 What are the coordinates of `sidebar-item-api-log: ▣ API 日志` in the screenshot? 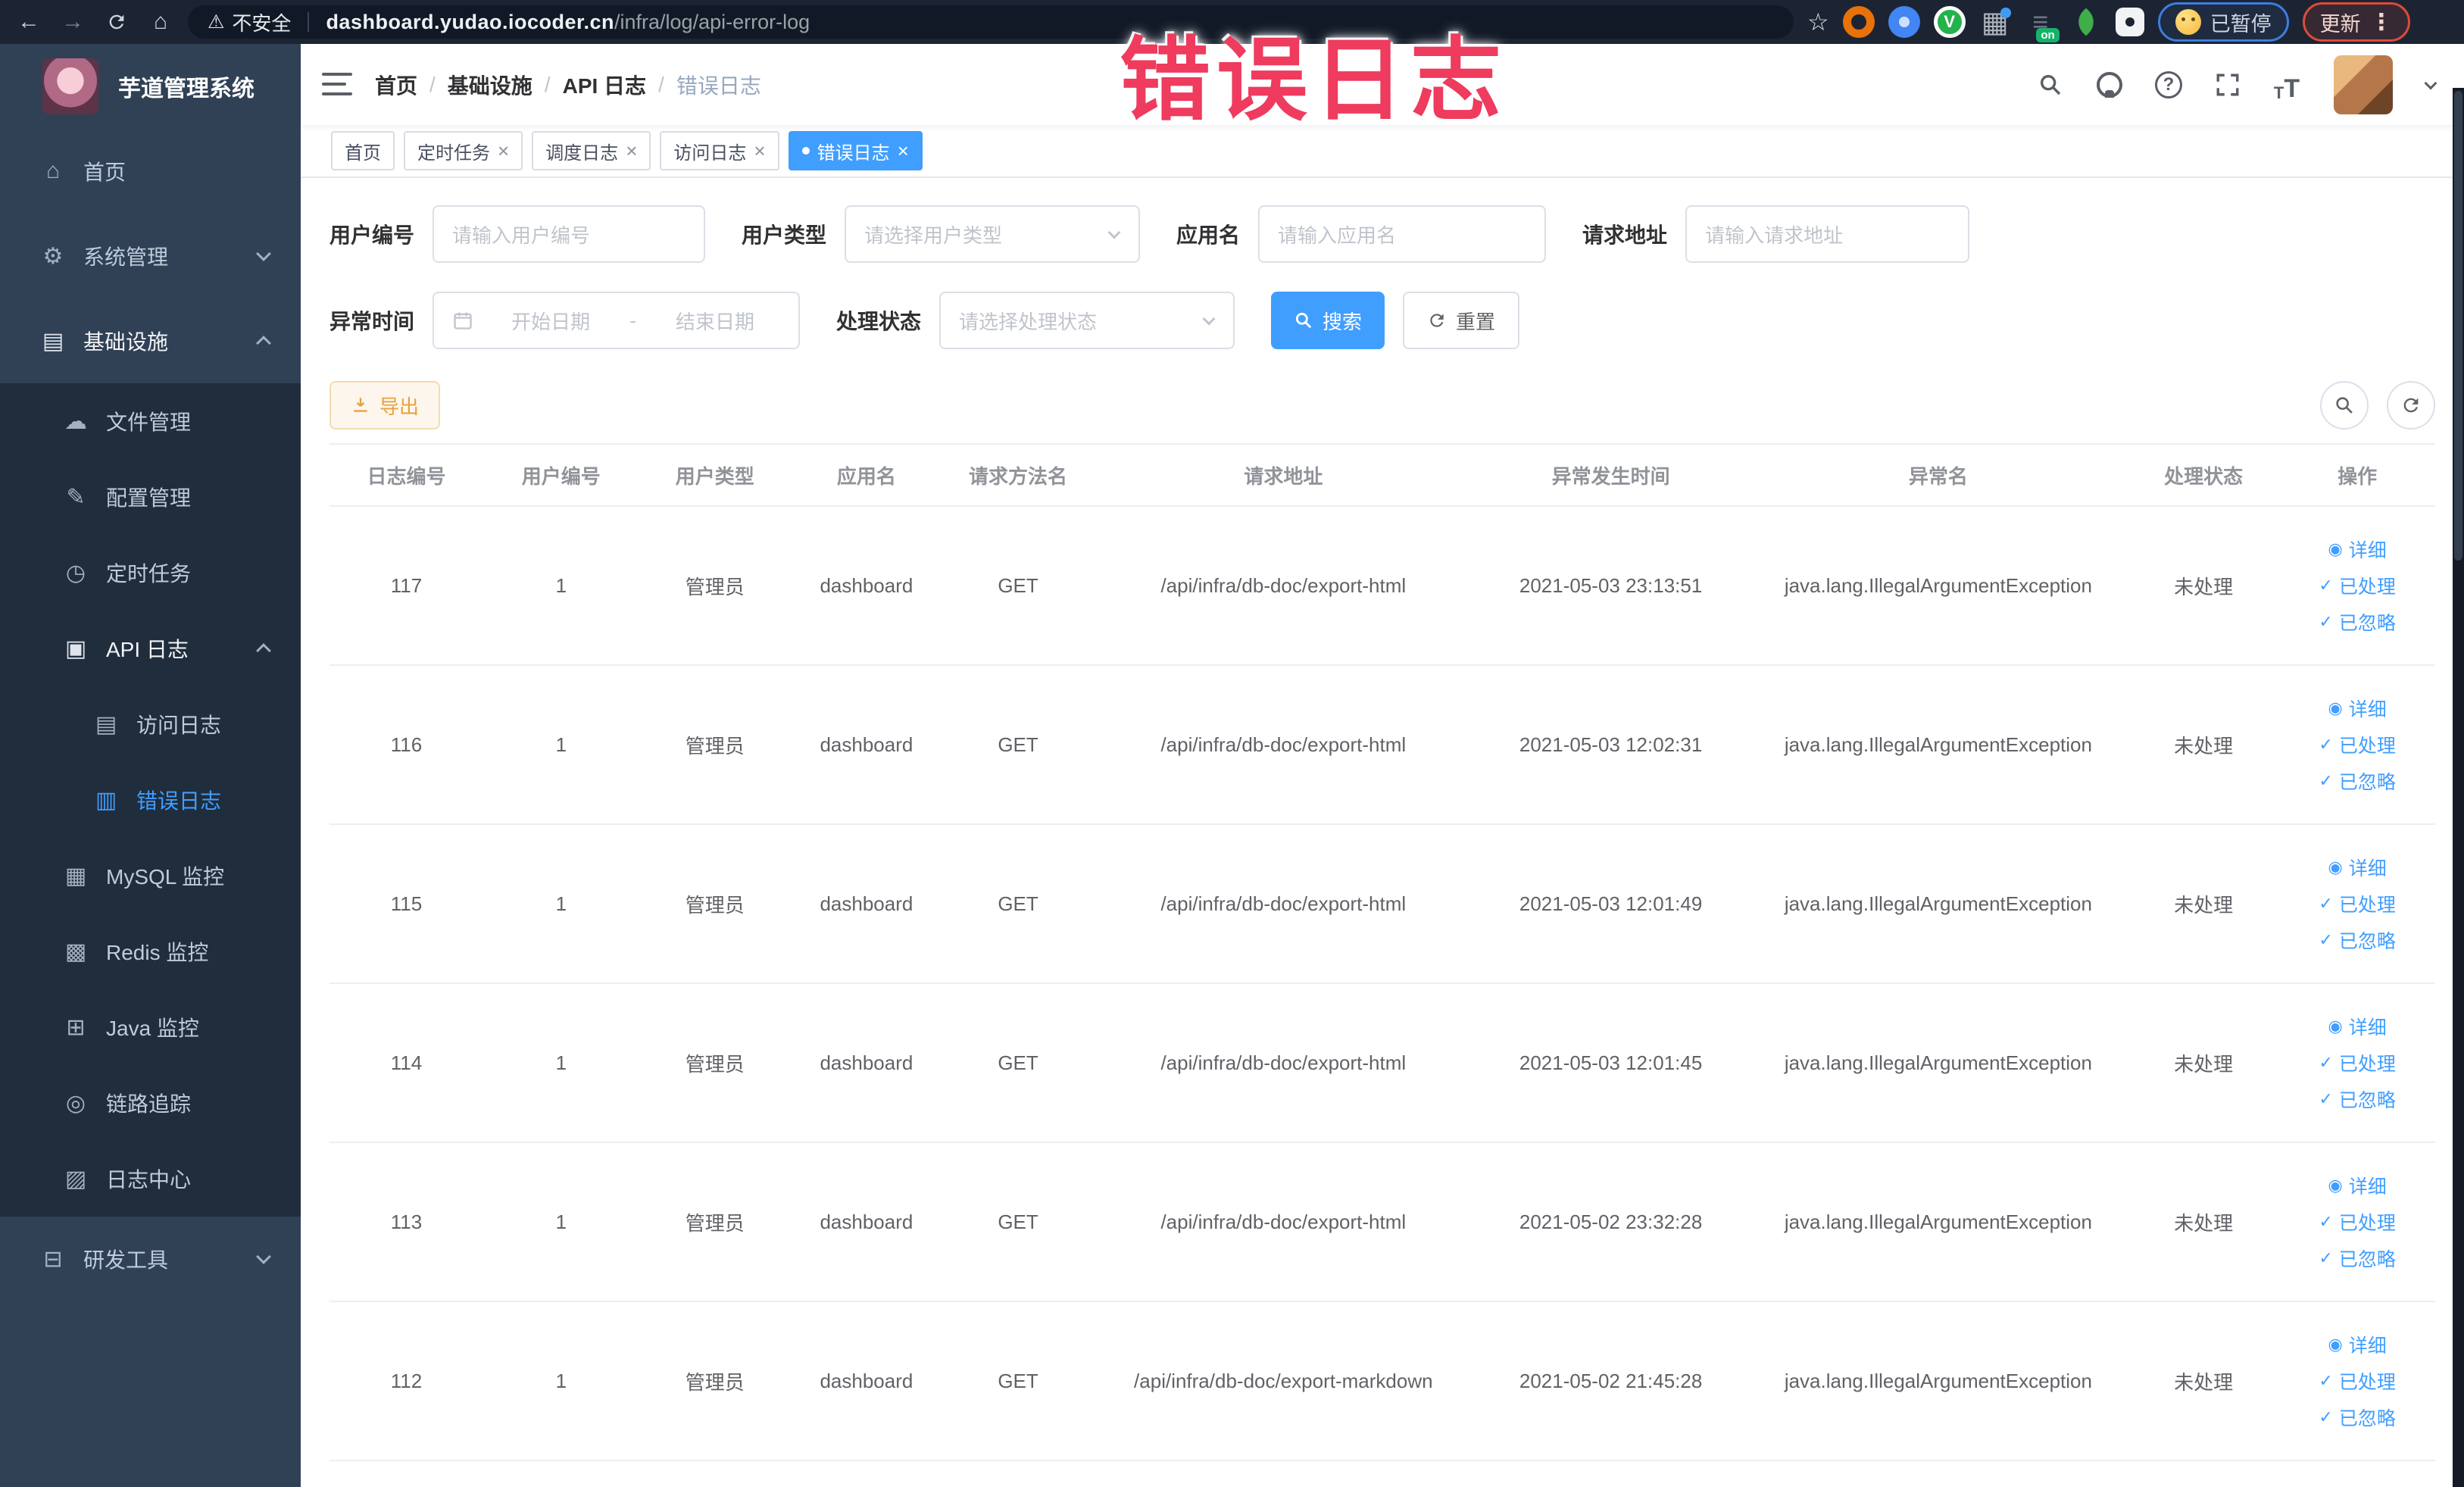 It's located at (150, 648).